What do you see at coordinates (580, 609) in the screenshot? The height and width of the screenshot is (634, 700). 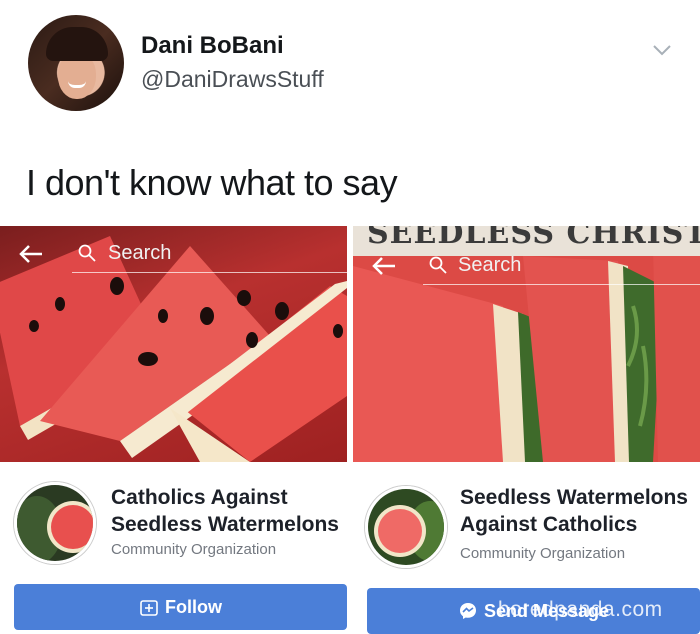 I see `watermark-text: boredpanda.com` at bounding box center [580, 609].